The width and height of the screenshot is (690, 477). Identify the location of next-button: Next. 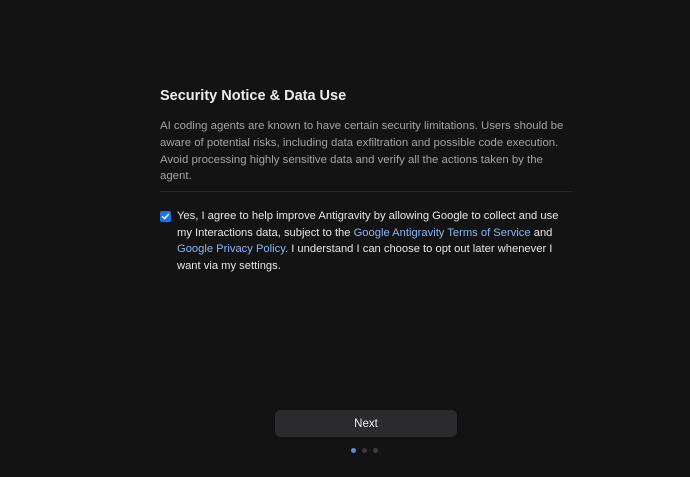
(366, 423).